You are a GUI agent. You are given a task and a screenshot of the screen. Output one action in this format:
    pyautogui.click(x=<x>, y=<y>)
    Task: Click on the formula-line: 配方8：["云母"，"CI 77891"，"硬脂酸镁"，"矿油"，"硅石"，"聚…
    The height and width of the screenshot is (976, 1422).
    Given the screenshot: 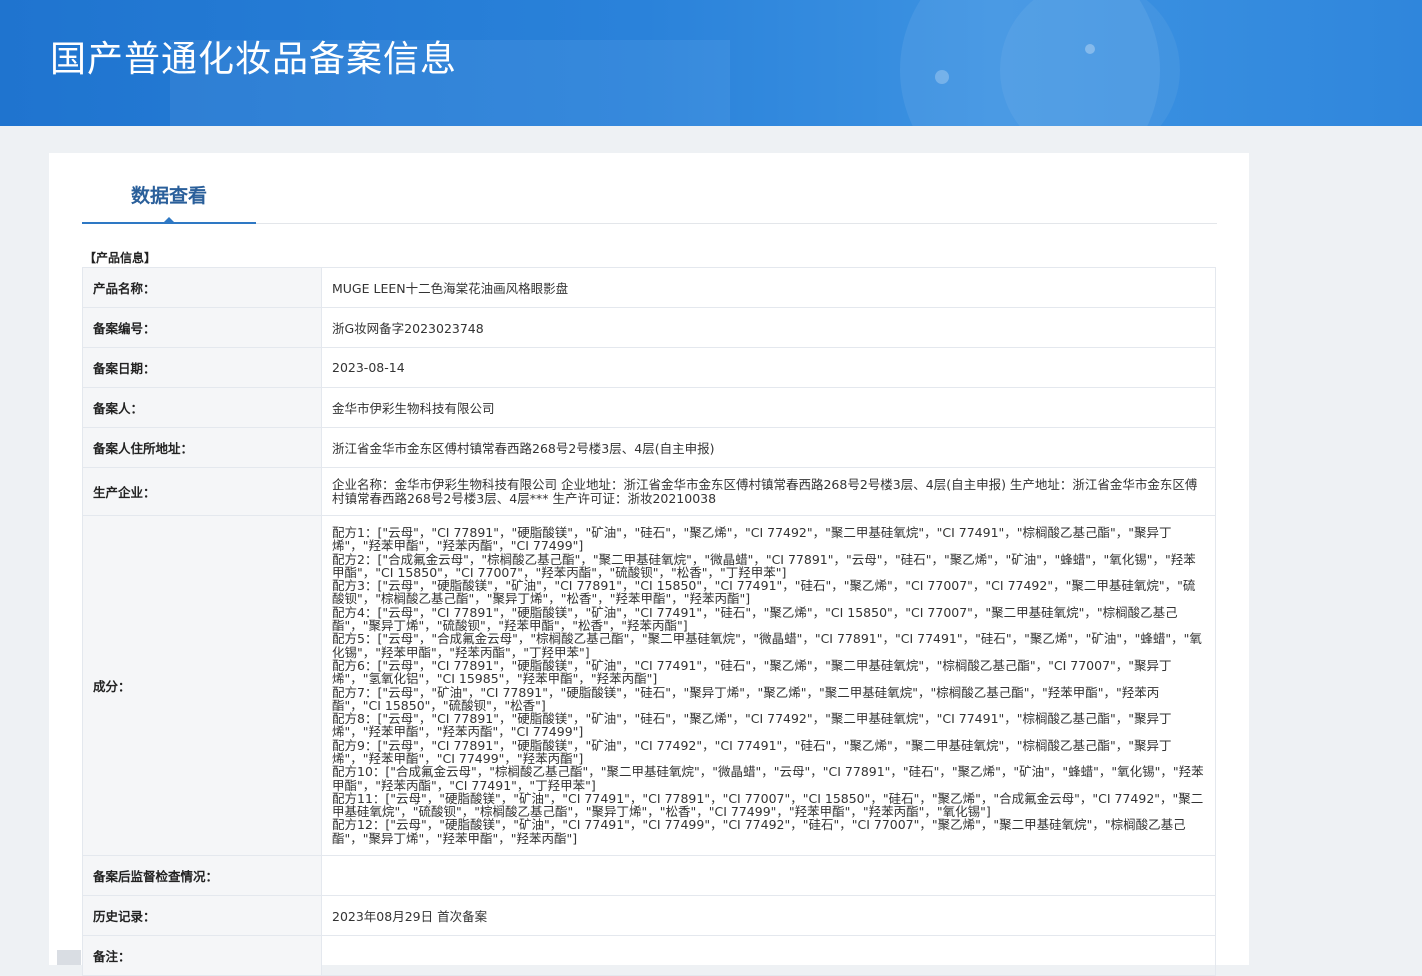 What is the action you would take?
    pyautogui.click(x=752, y=725)
    